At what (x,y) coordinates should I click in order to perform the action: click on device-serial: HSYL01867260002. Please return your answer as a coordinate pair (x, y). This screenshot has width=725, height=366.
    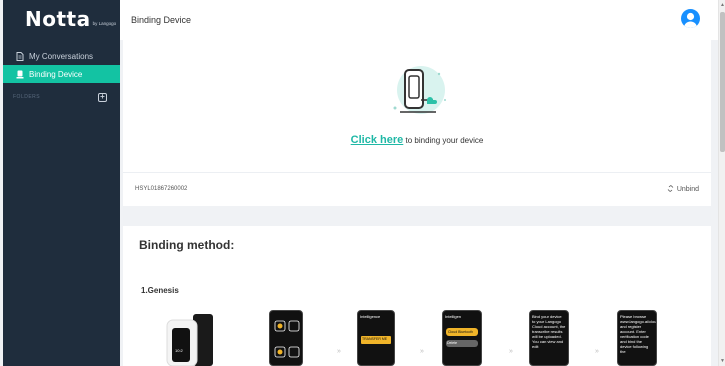
    Looking at the image, I should click on (161, 189).